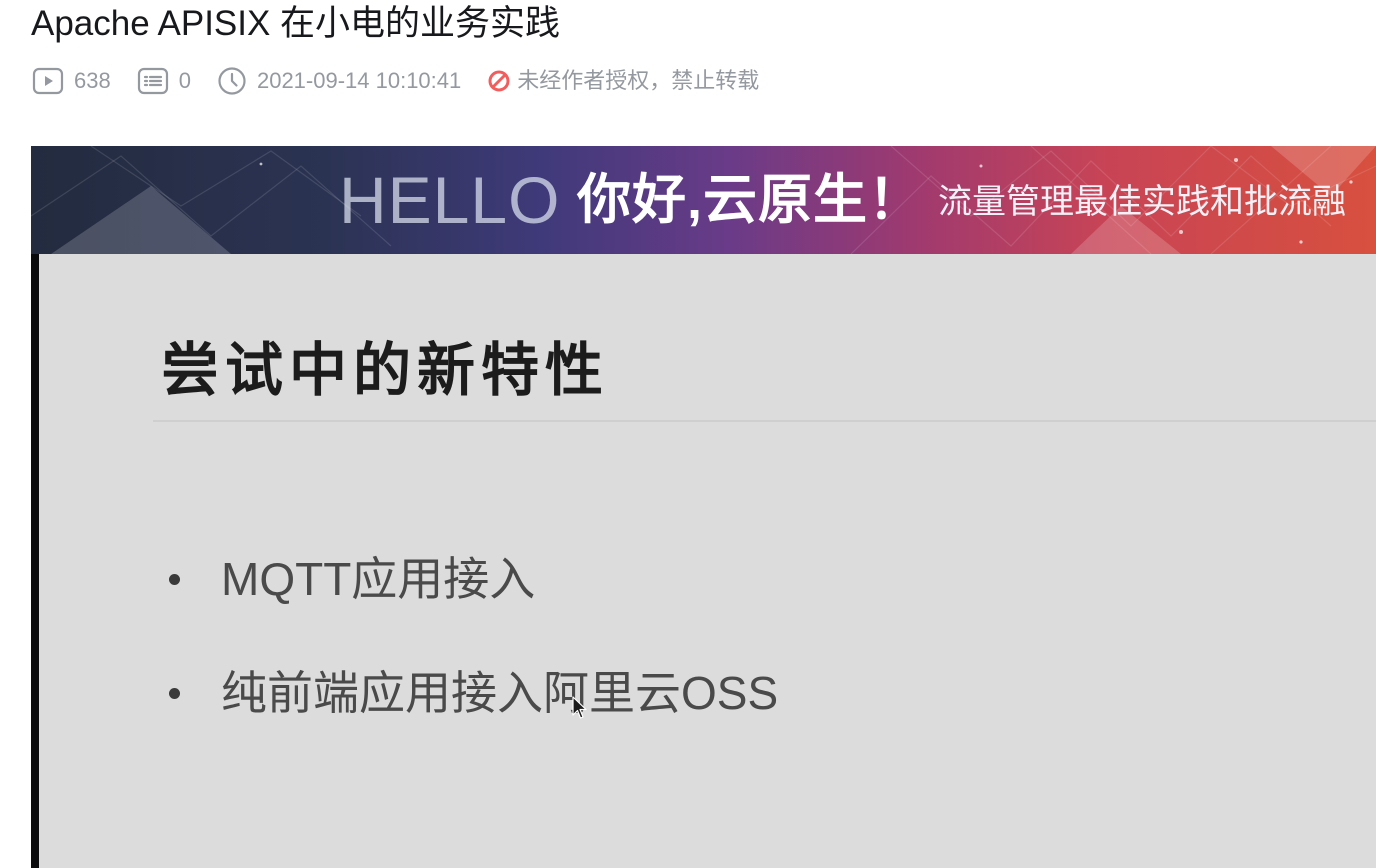  What do you see at coordinates (48, 81) in the screenshot?
I see `play-icon` at bounding box center [48, 81].